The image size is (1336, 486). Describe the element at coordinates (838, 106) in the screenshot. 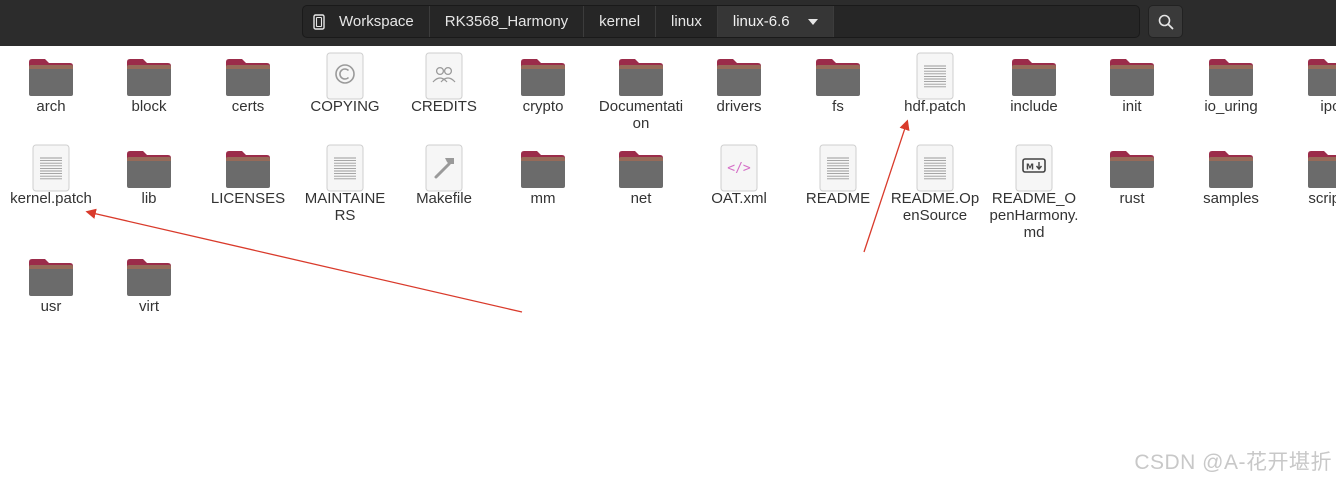

I see `file-name: fs` at that location.